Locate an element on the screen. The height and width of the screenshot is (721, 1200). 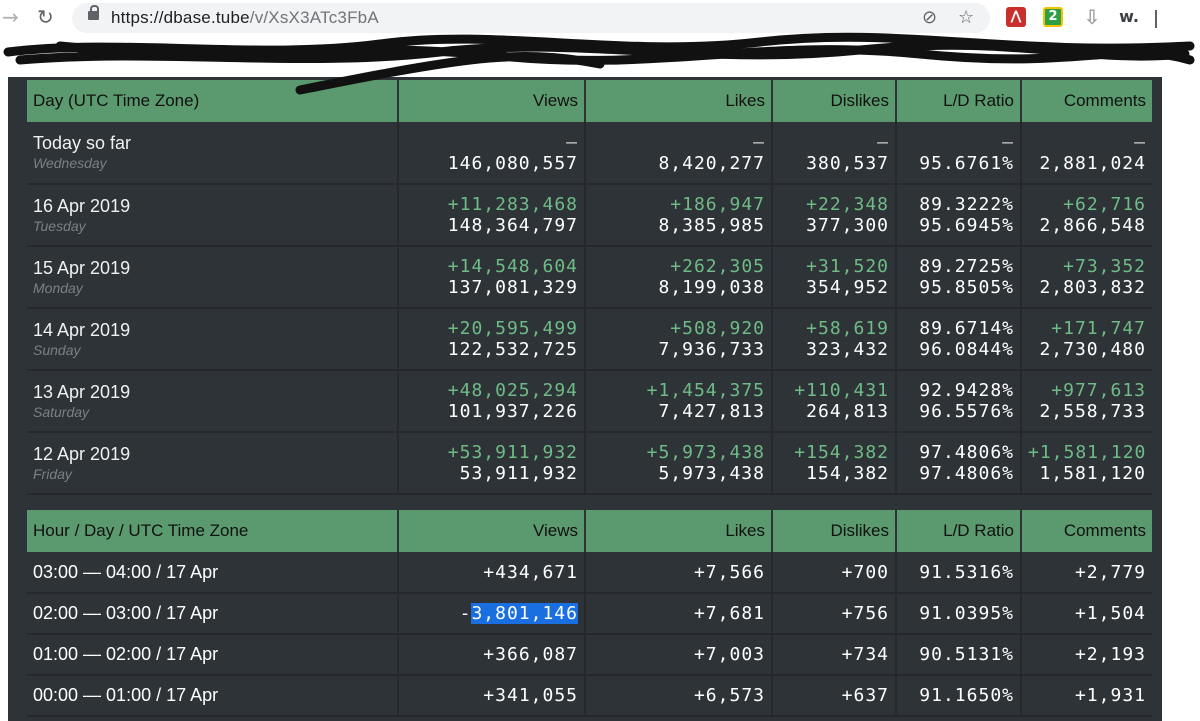
day-cell: Today so far Wednesday is located at coordinates (213, 153).